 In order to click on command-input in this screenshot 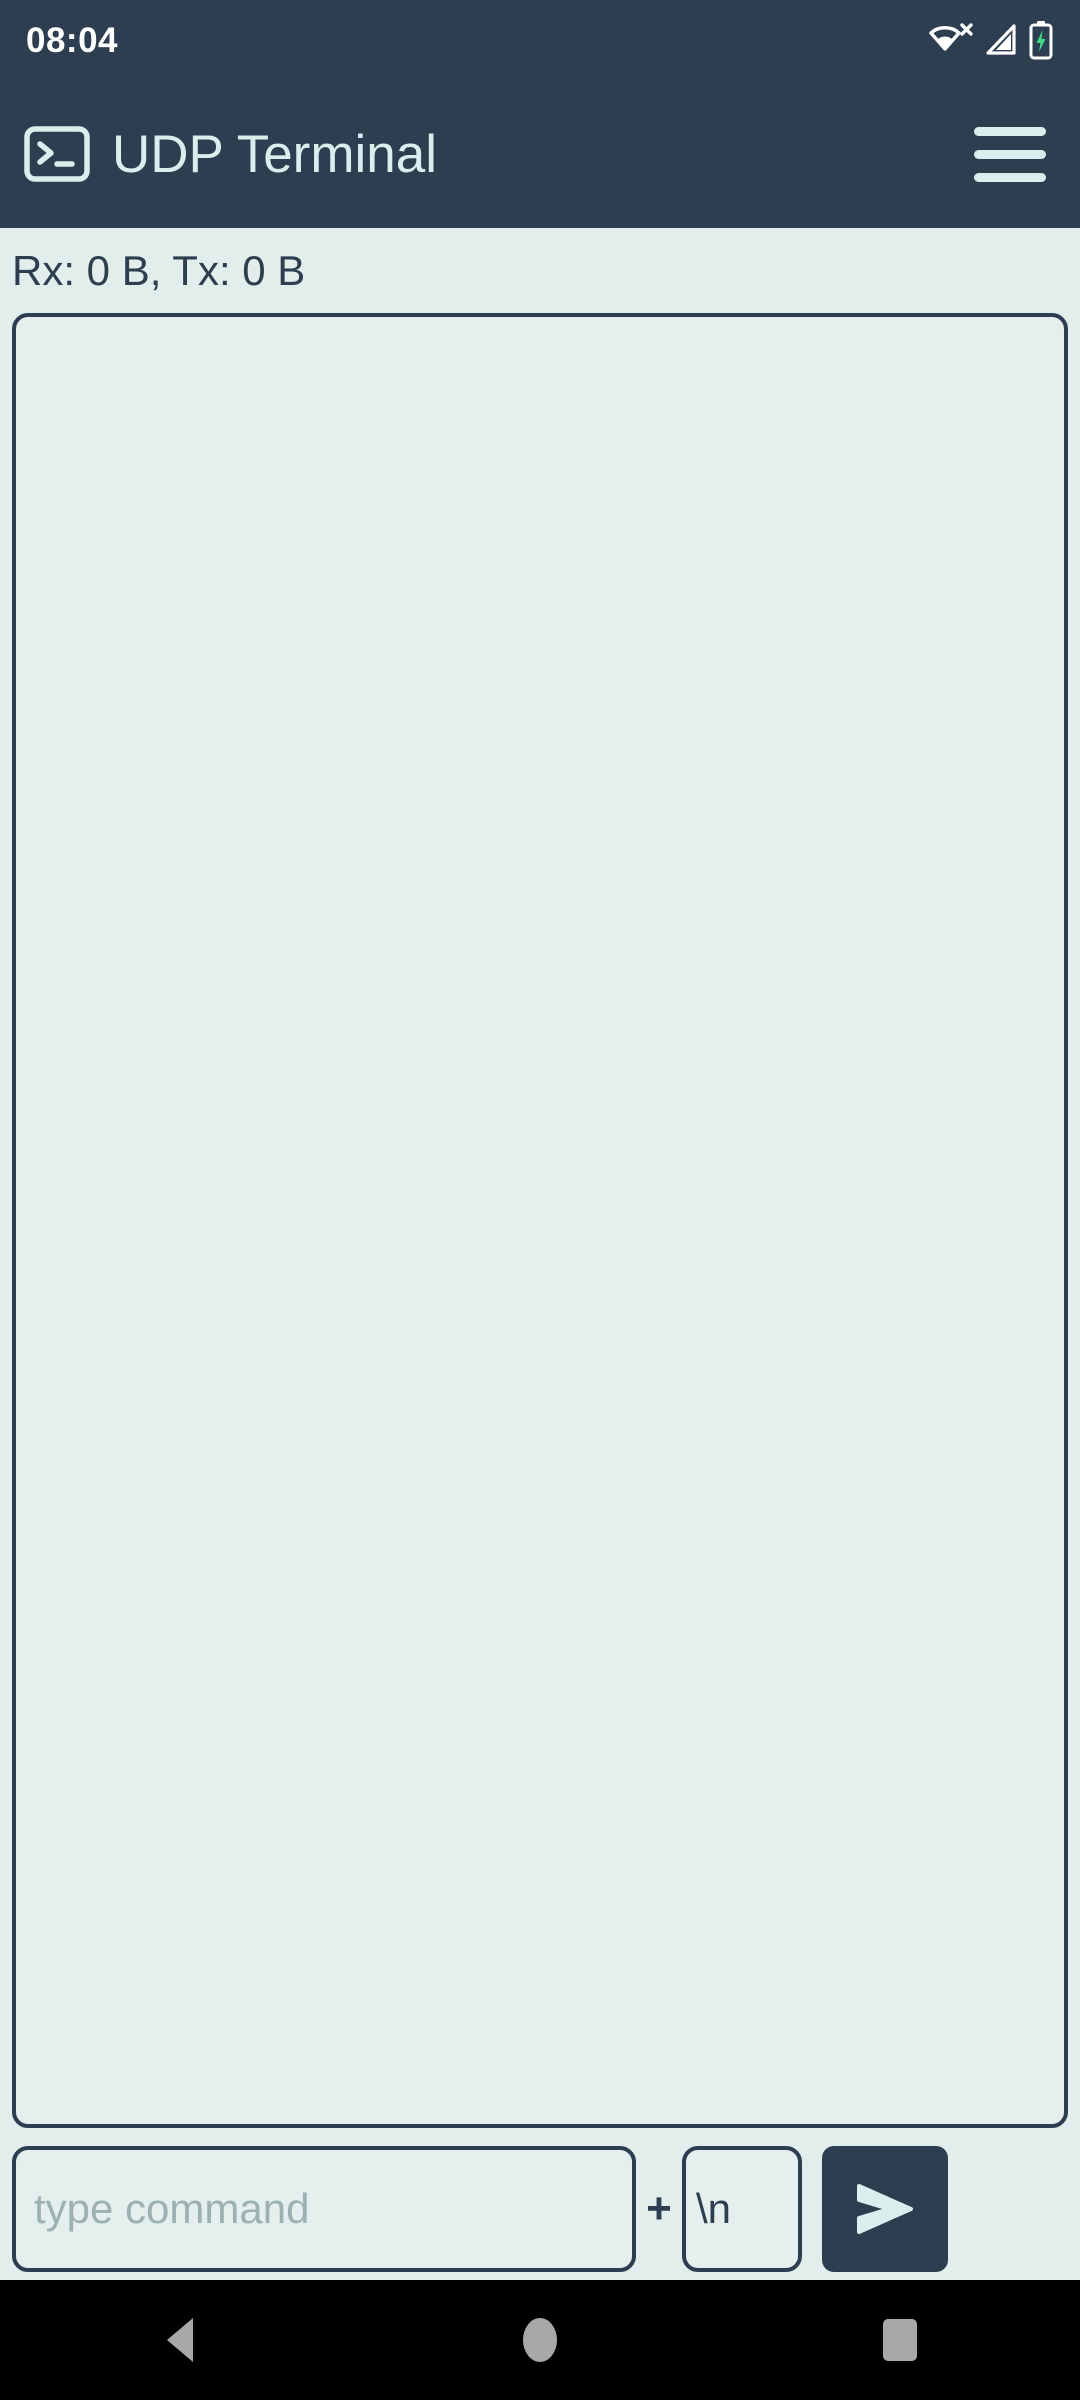, I will do `click(324, 2209)`.